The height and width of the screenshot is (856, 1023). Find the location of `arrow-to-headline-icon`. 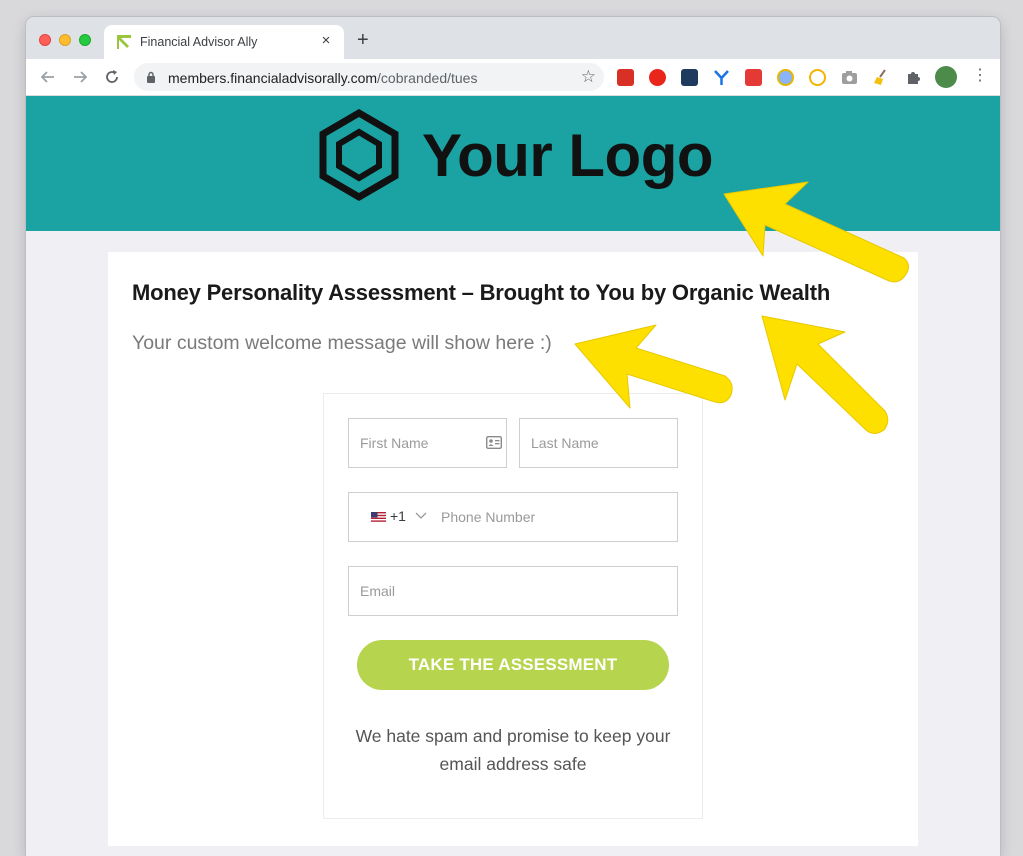

arrow-to-headline-icon is located at coordinates (825, 374).